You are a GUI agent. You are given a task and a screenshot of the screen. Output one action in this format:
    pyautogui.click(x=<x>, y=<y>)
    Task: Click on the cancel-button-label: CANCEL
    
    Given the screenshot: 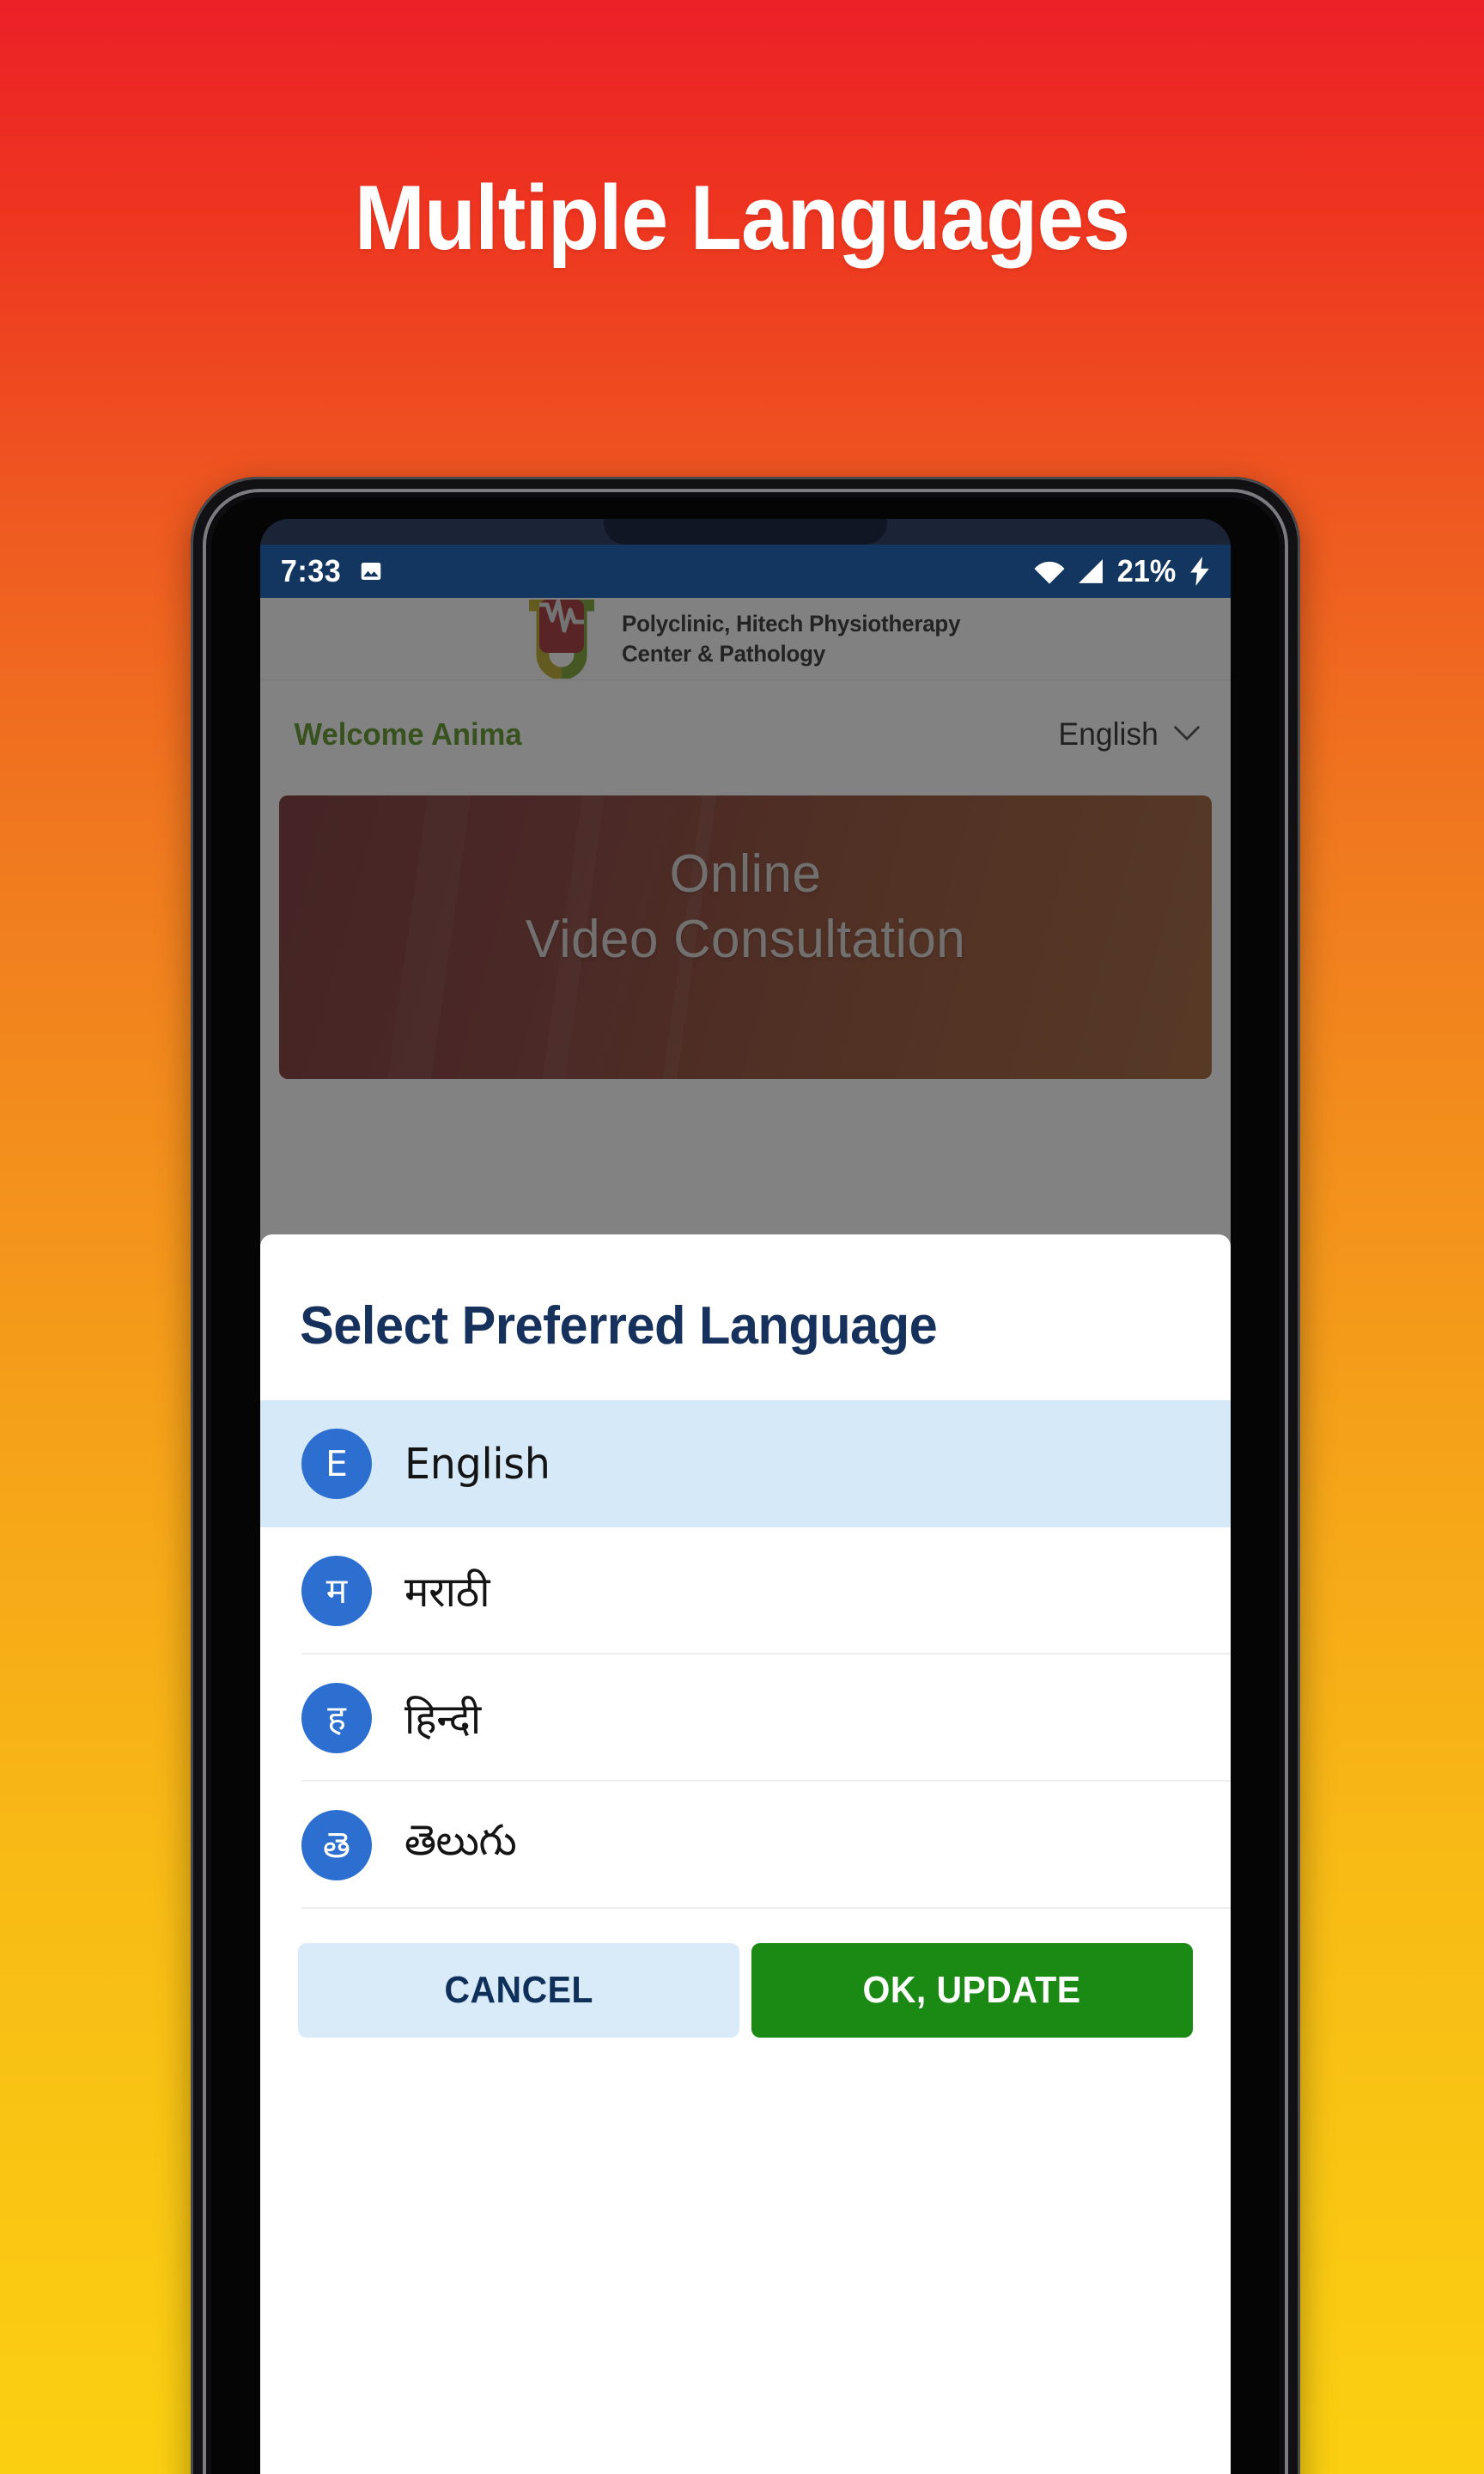 What is the action you would take?
    pyautogui.click(x=519, y=1990)
    